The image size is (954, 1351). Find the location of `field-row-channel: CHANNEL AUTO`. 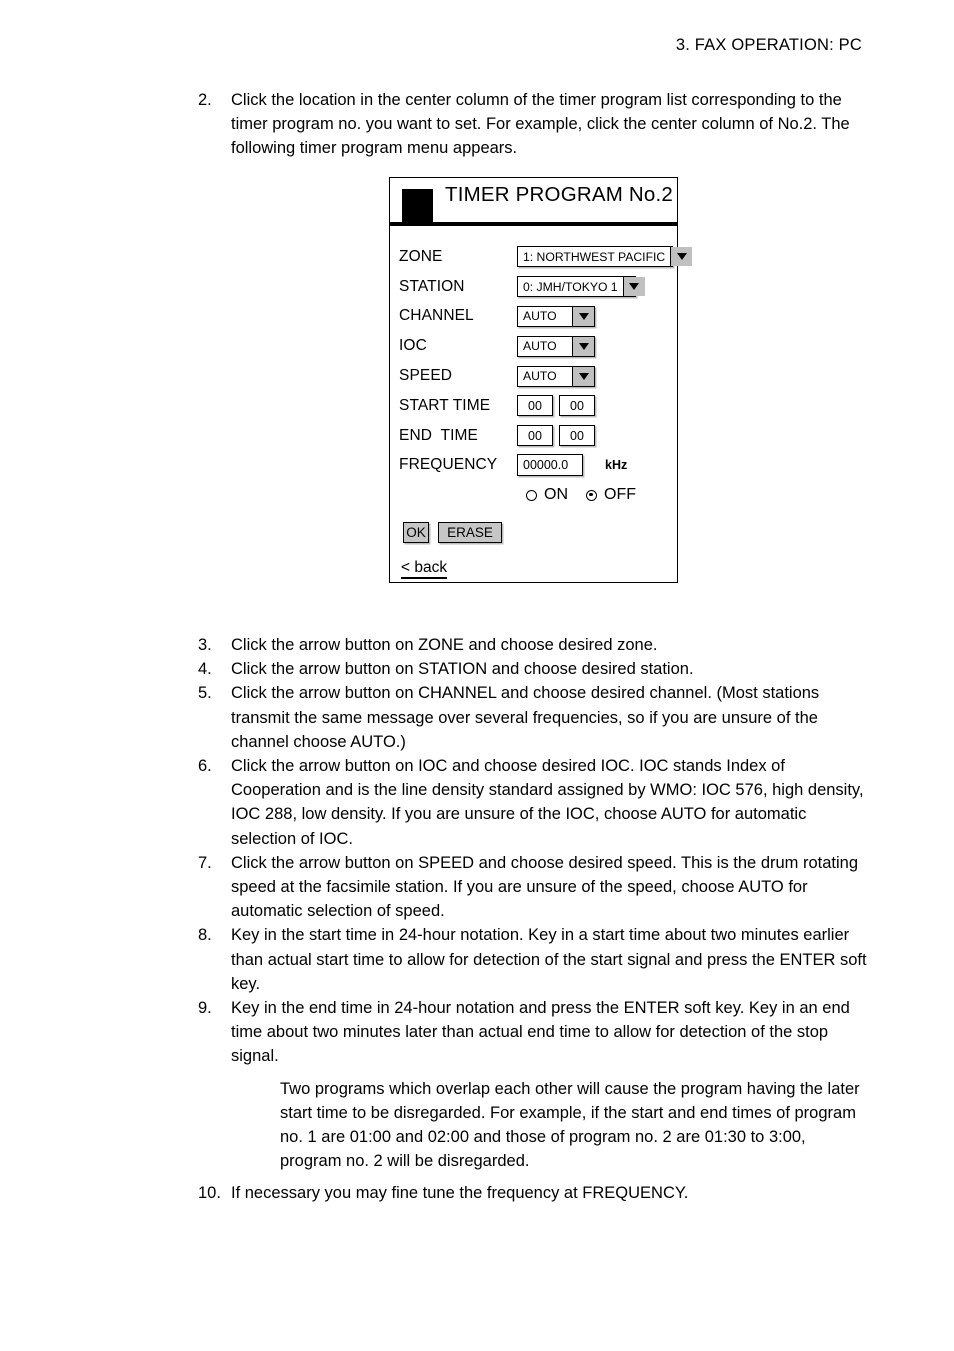

field-row-channel: CHANNEL AUTO is located at coordinates (533, 317).